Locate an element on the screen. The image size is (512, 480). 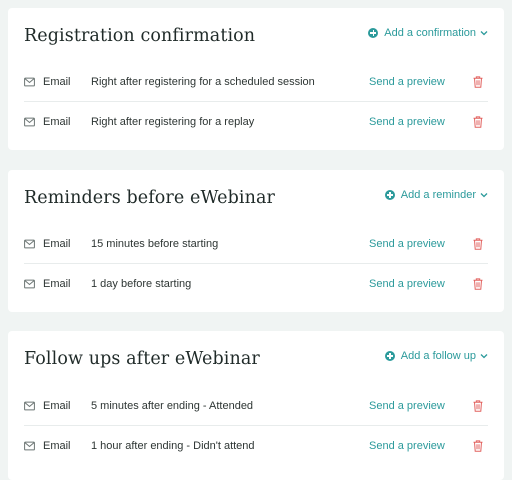
trigger-description: 15 minutes before starting is located at coordinates (155, 244).